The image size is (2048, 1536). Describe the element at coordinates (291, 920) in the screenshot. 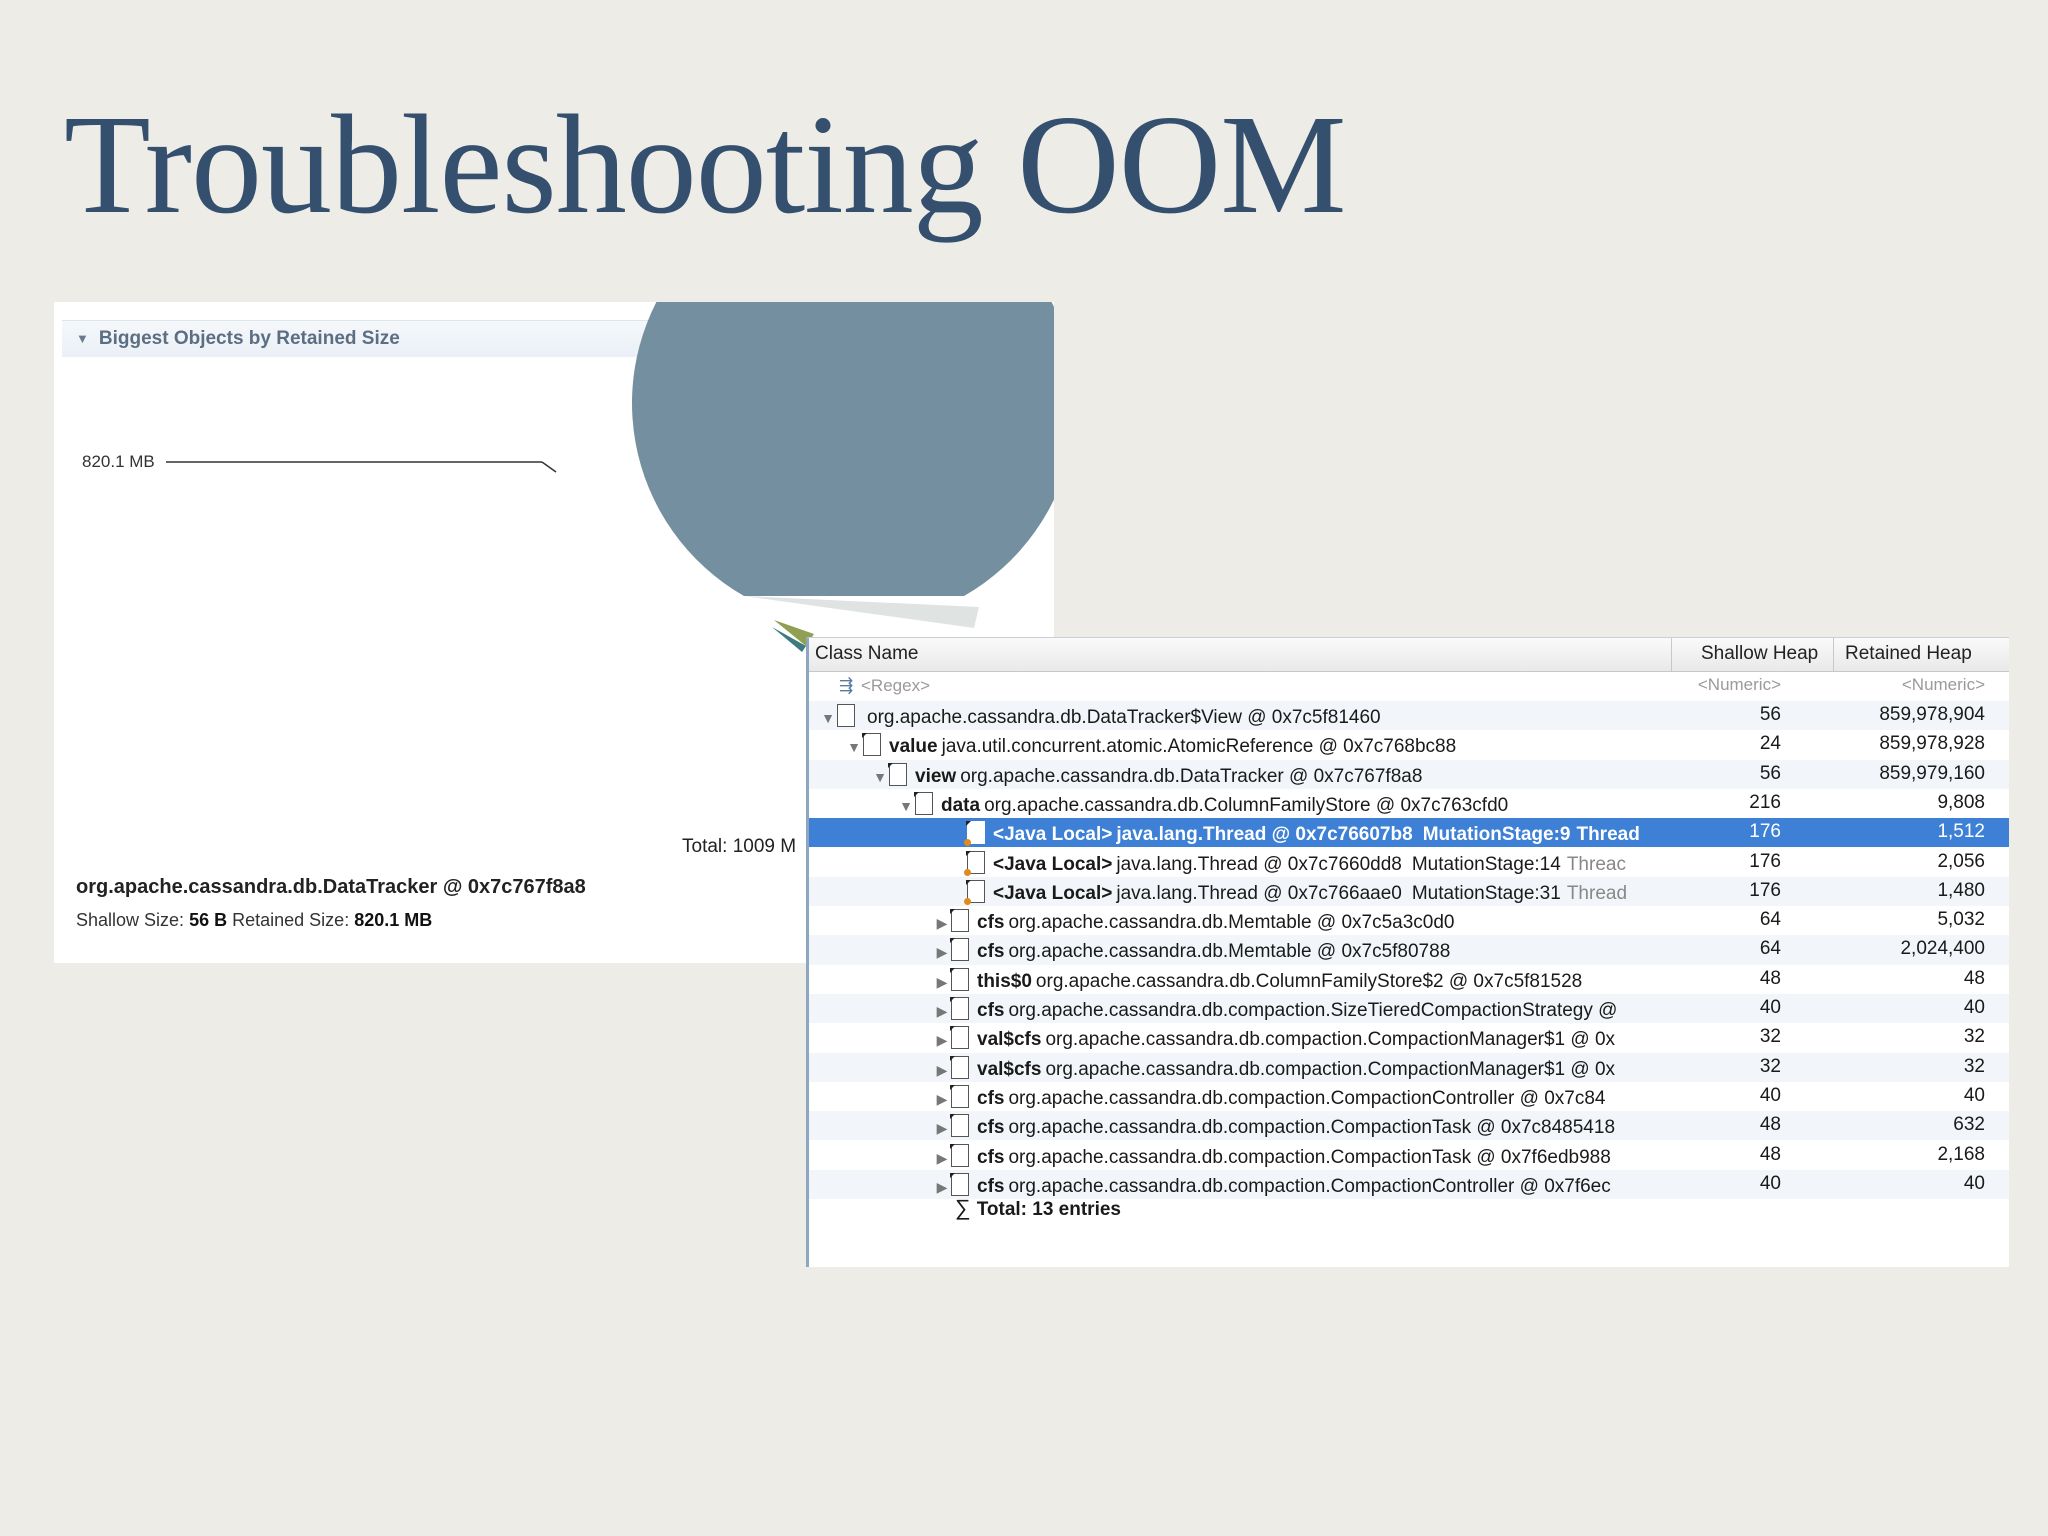

I see `retained-size-label: Retained Size:` at that location.